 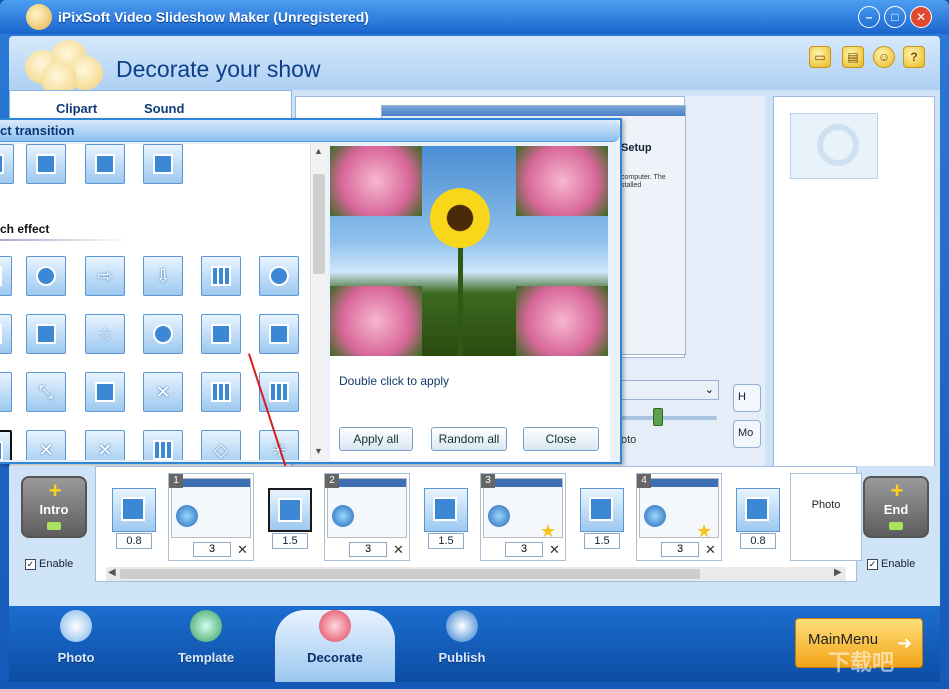 I want to click on end-block: + End ✓Enable, so click(x=896, y=526).